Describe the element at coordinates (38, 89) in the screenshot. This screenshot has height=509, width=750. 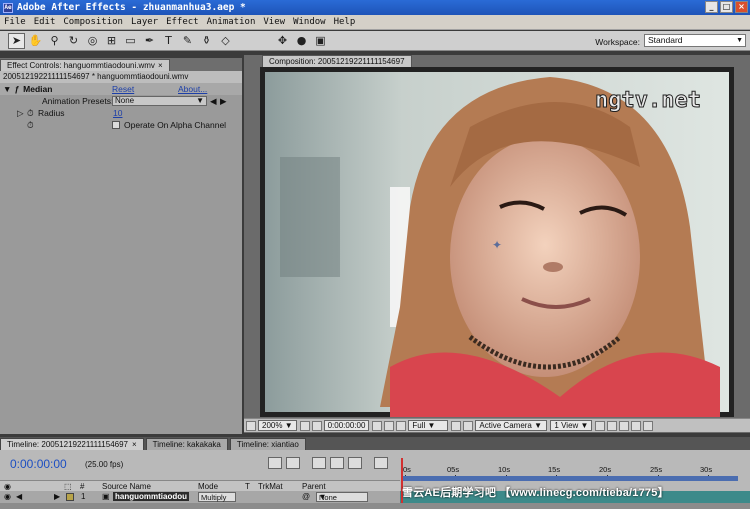
I see `effect-name: Median` at that location.